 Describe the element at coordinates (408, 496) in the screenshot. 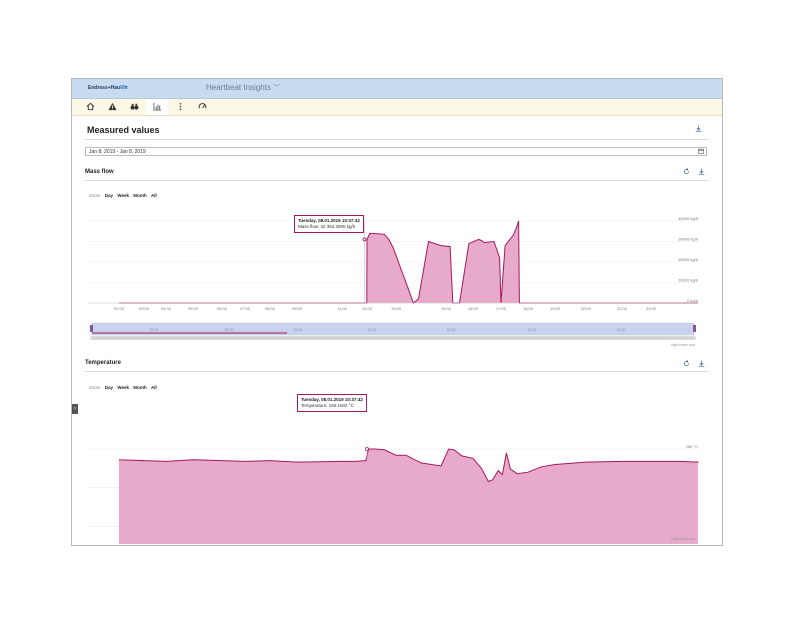

I see `series-area` at that location.